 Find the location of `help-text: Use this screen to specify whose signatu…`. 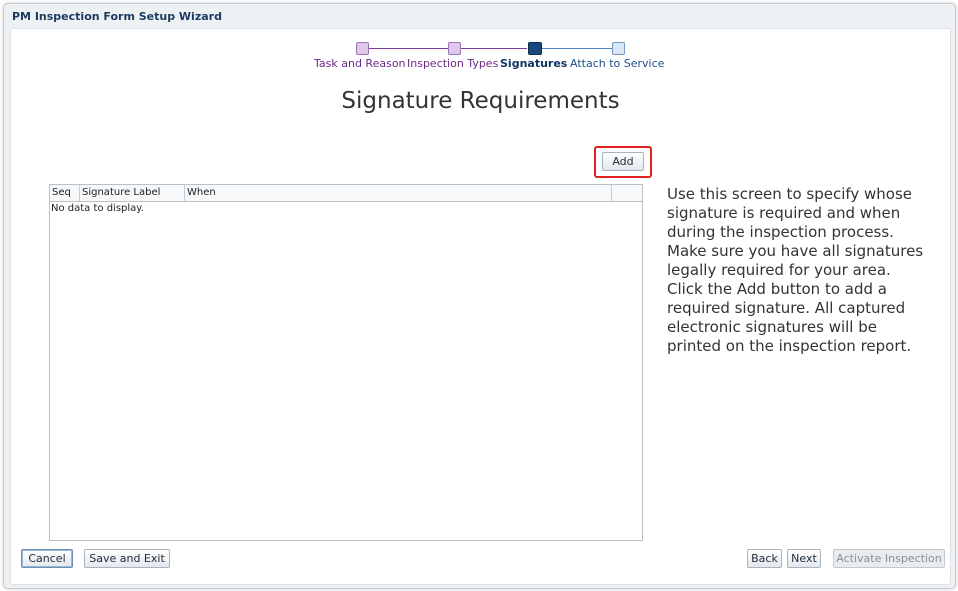

help-text: Use this screen to specify whose signatu… is located at coordinates (795, 270).